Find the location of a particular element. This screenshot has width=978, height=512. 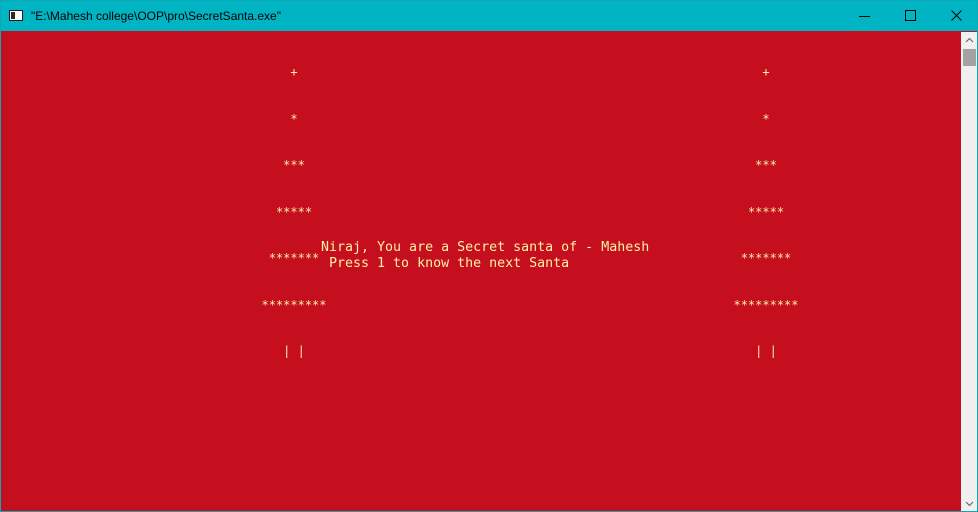

christmas-tree-right: + * *** ***** ******* ********* | | is located at coordinates (766, 212).